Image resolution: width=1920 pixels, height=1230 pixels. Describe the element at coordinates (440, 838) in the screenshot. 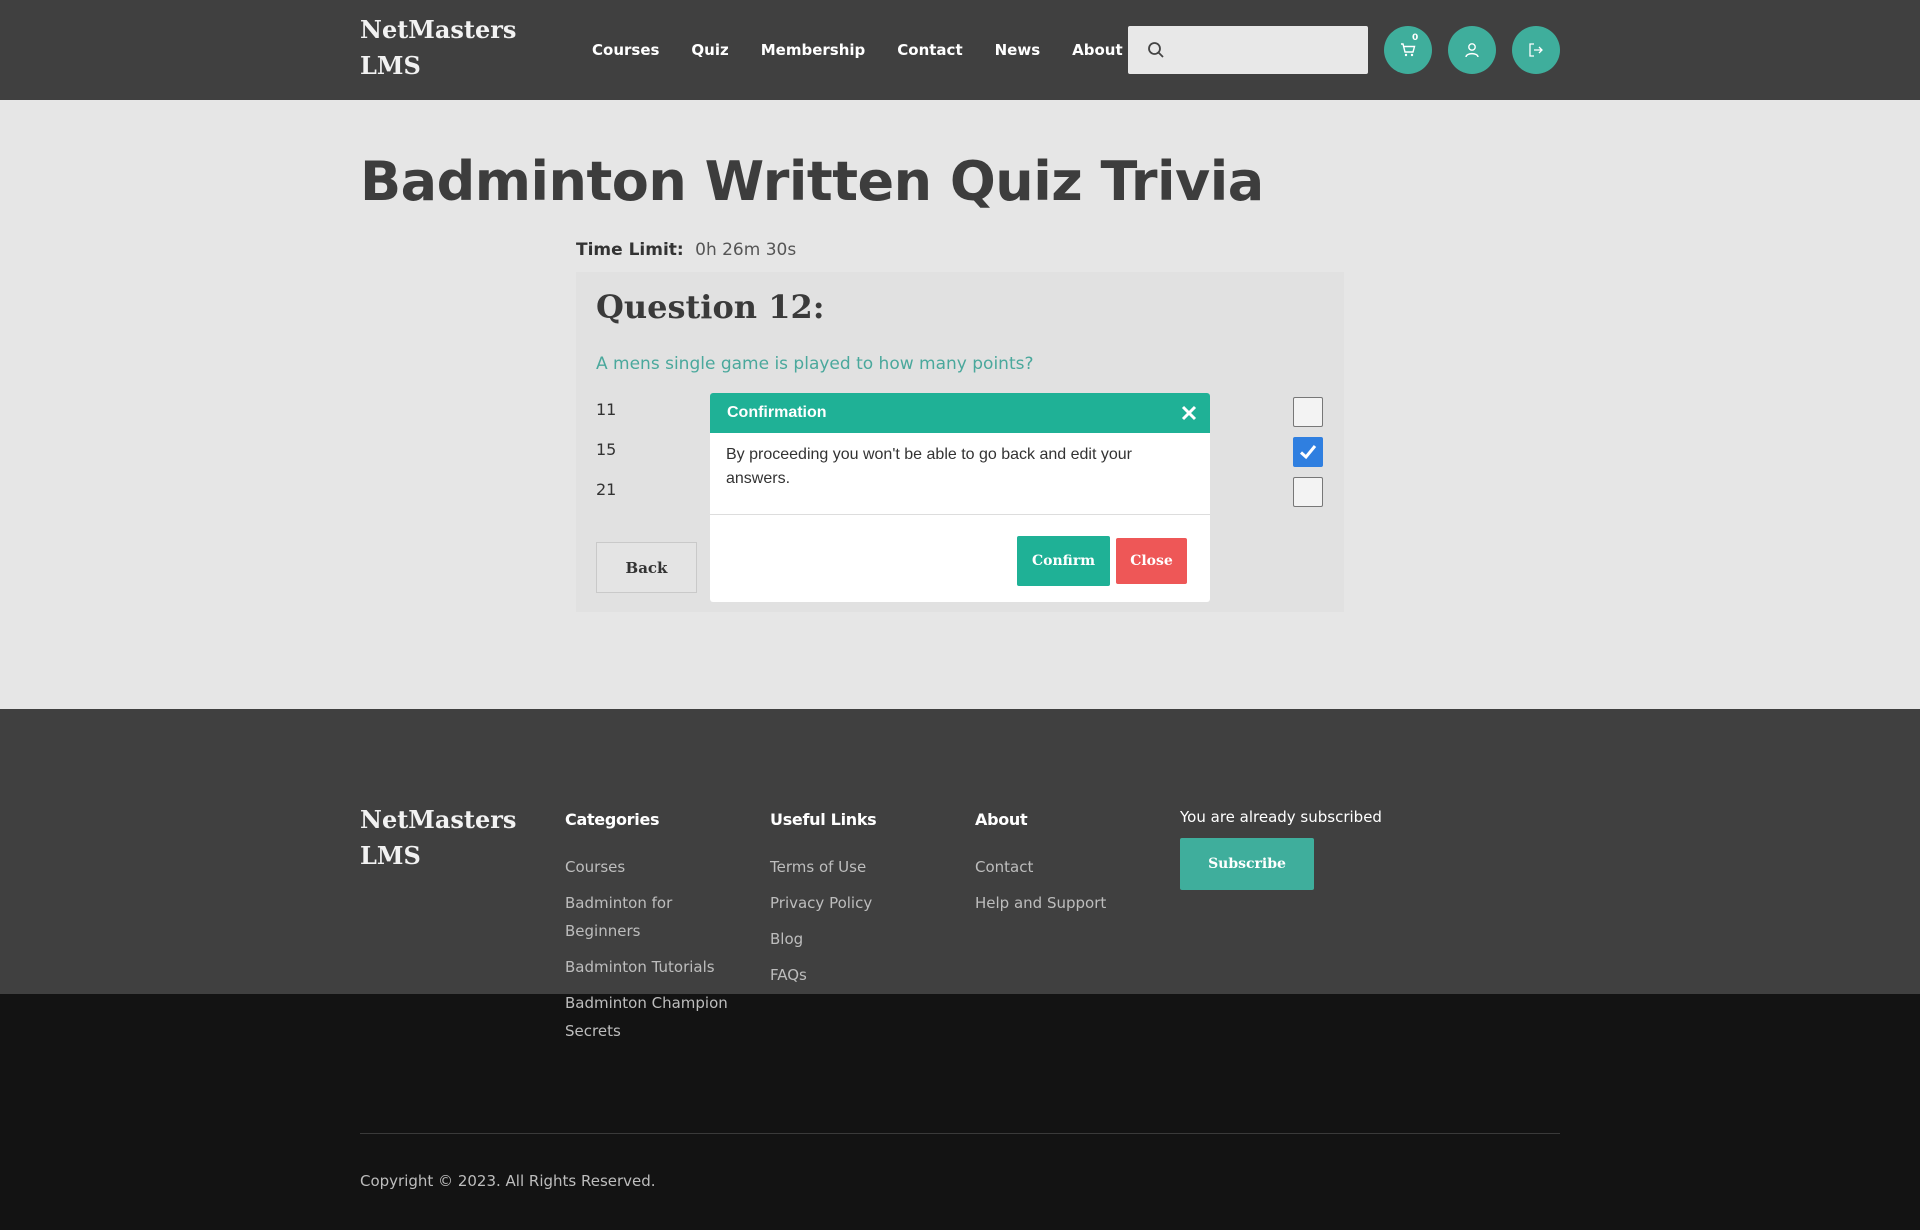

I see `footer-logo: NetMasters LMS` at that location.